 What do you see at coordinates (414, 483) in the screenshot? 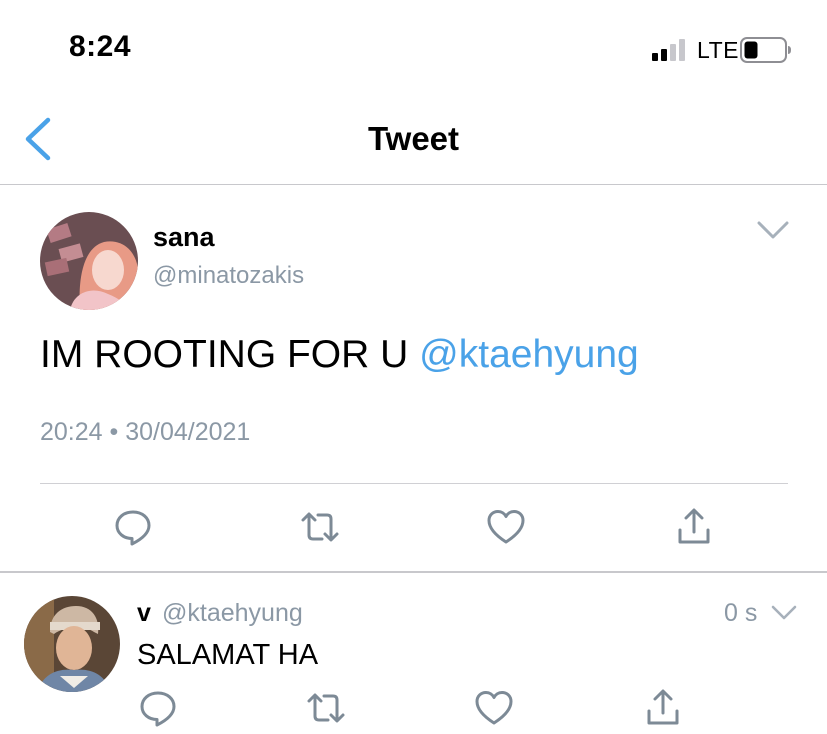
I see `tweet-divider` at bounding box center [414, 483].